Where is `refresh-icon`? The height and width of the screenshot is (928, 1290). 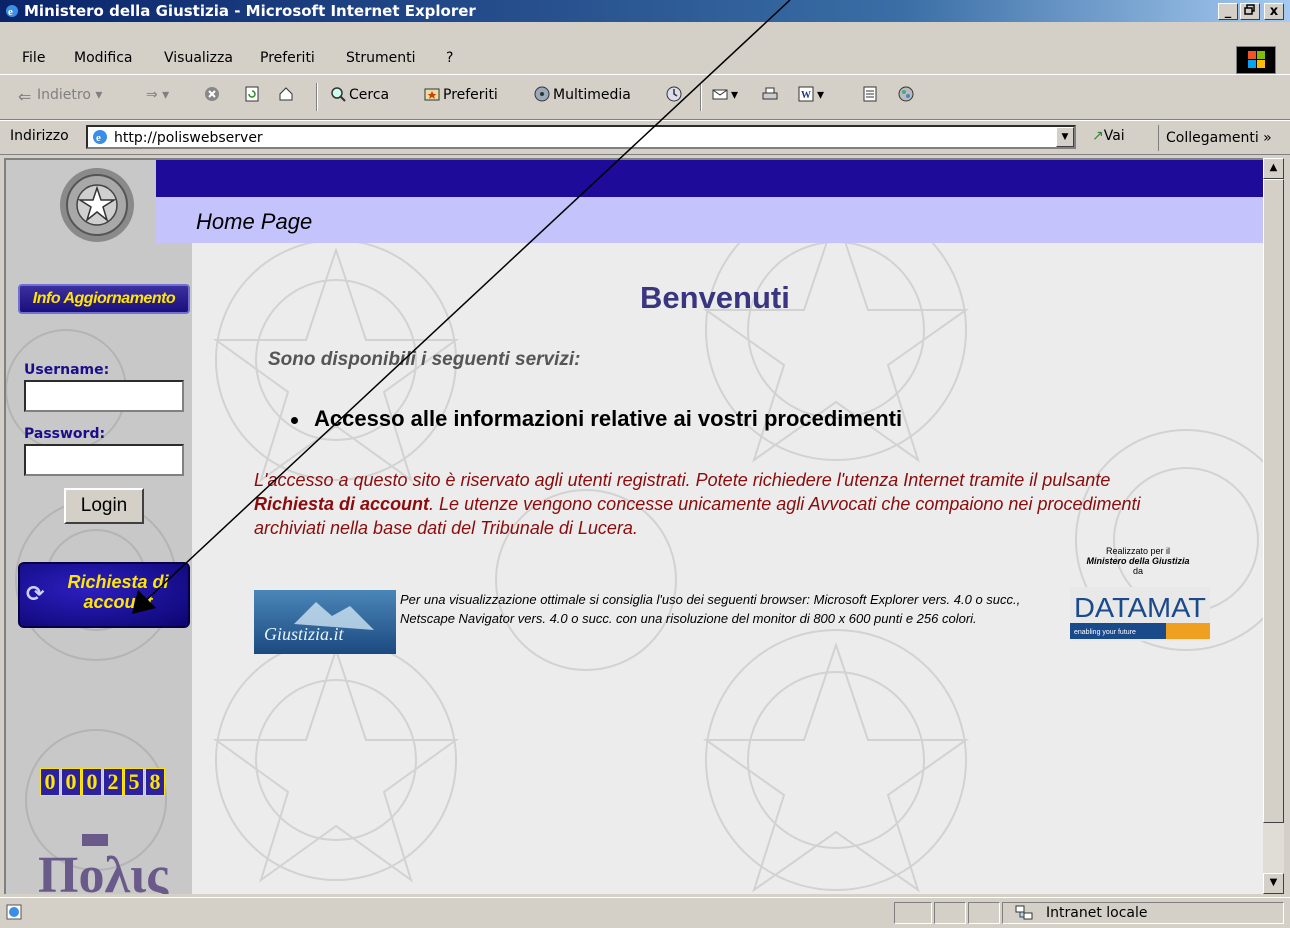
refresh-icon is located at coordinates (252, 94).